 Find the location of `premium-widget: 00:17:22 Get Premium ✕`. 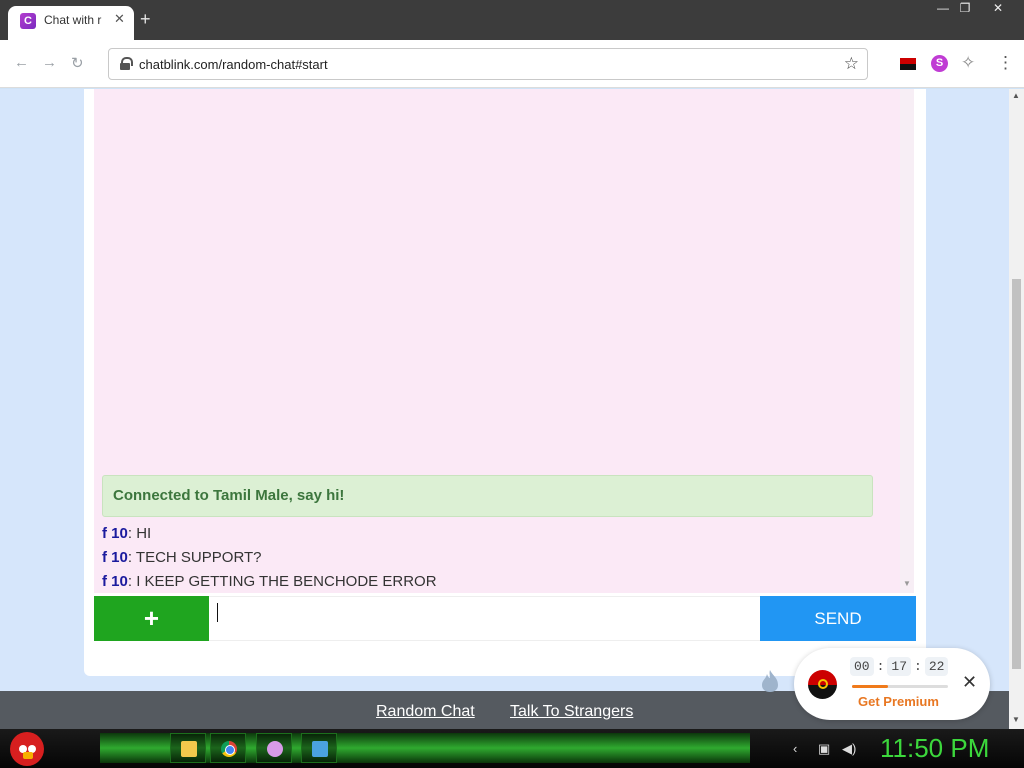

premium-widget: 00:17:22 Get Premium ✕ is located at coordinates (892, 684).